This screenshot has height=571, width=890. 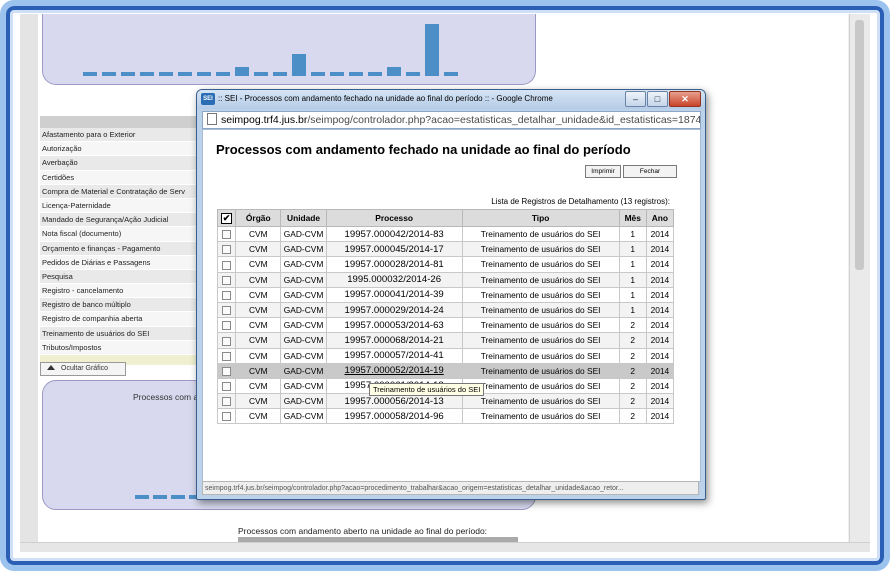 What do you see at coordinates (859, 145) in the screenshot?
I see `scrollbar-thumb` at bounding box center [859, 145].